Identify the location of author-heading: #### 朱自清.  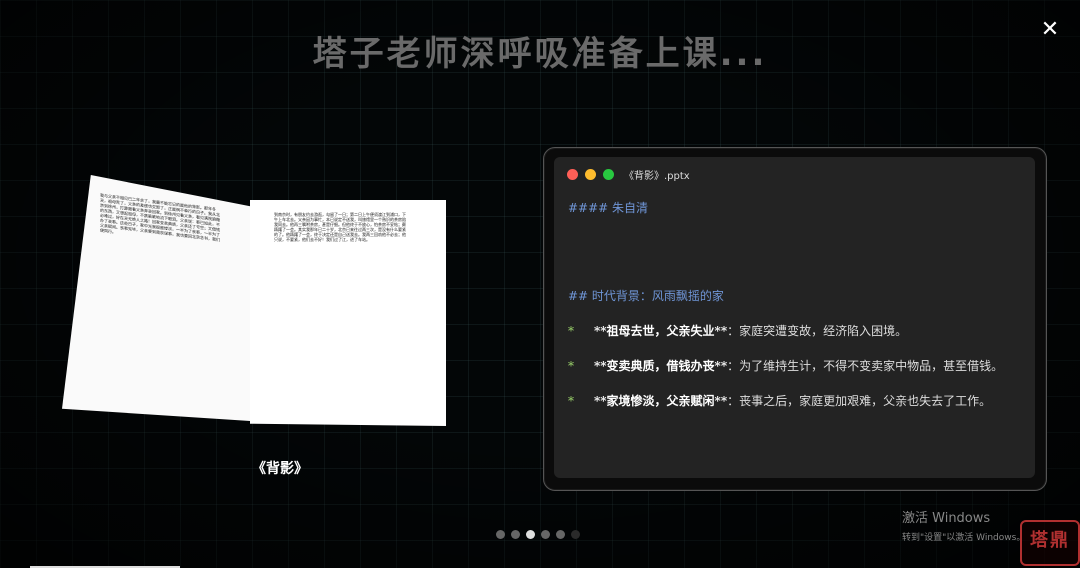
(608, 208).